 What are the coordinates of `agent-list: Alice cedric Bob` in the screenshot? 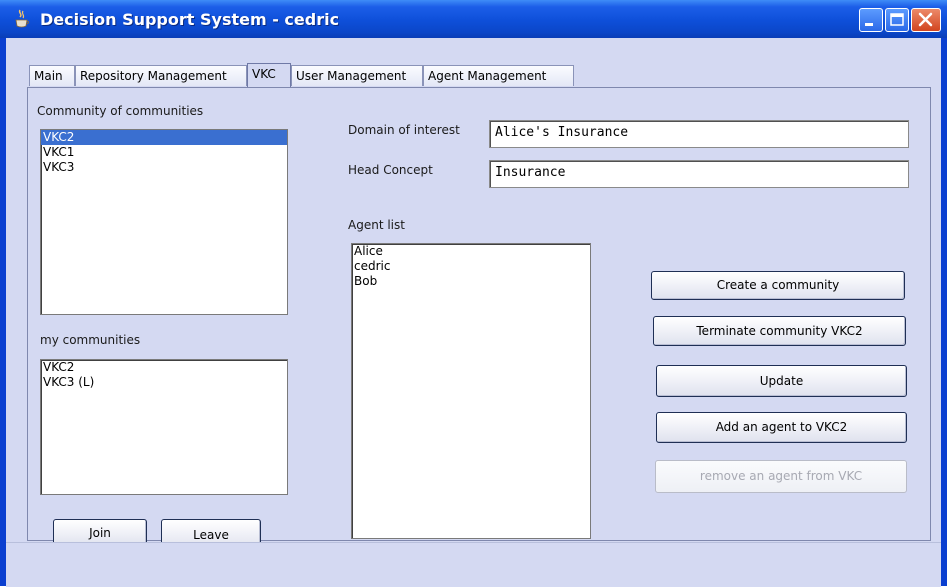 It's located at (471, 391).